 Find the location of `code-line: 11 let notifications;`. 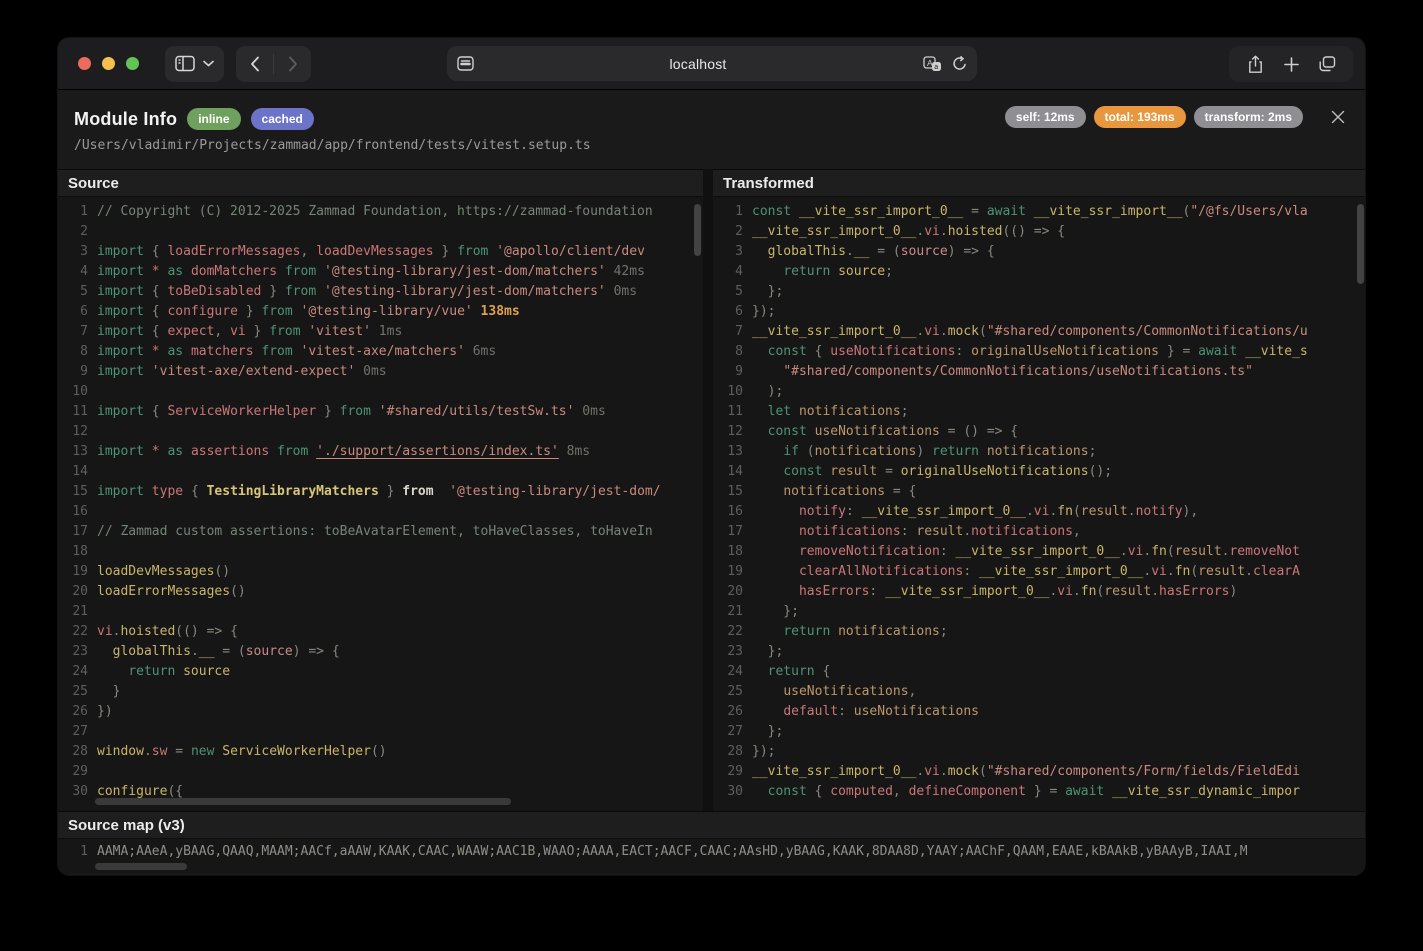

code-line: 11 let notifications; is located at coordinates (1039, 412).